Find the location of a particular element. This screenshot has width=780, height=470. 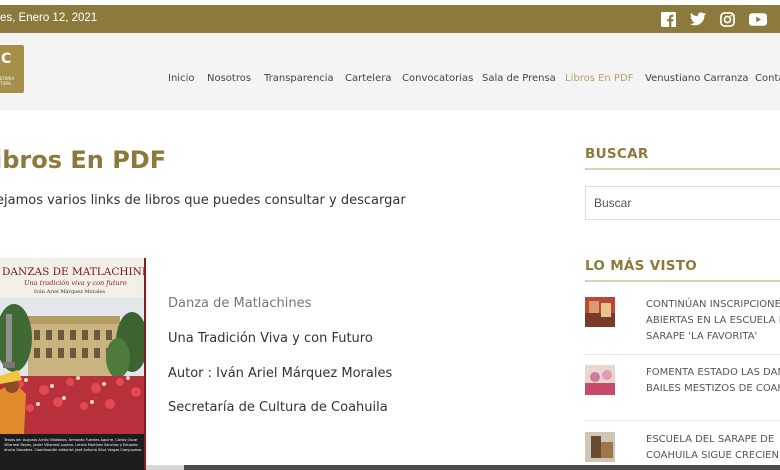

nav-libros-en-pdf: Libros En PDF is located at coordinates (599, 78).